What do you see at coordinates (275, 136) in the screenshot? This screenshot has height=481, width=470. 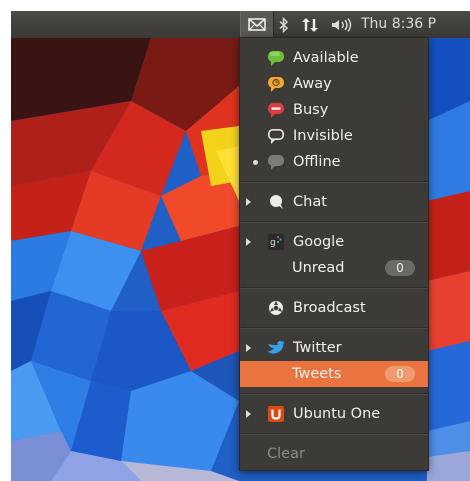 I see `invisible-icon` at bounding box center [275, 136].